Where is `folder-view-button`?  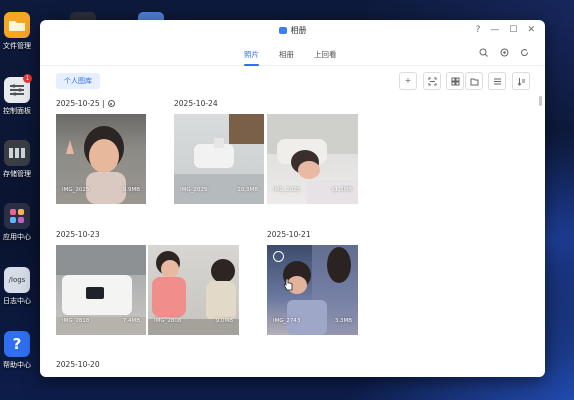 folder-view-button is located at coordinates (474, 81).